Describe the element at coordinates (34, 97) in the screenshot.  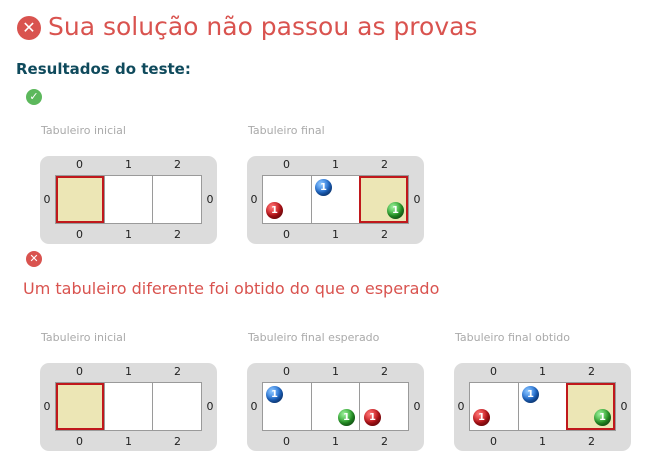
I see `check-circle-icon: ✓` at that location.